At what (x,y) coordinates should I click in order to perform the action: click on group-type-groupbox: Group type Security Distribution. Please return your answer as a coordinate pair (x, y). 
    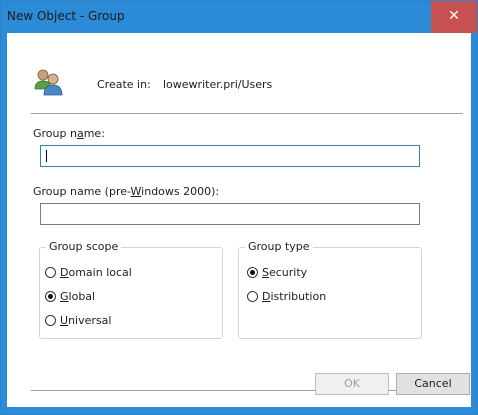
    Looking at the image, I should click on (330, 289).